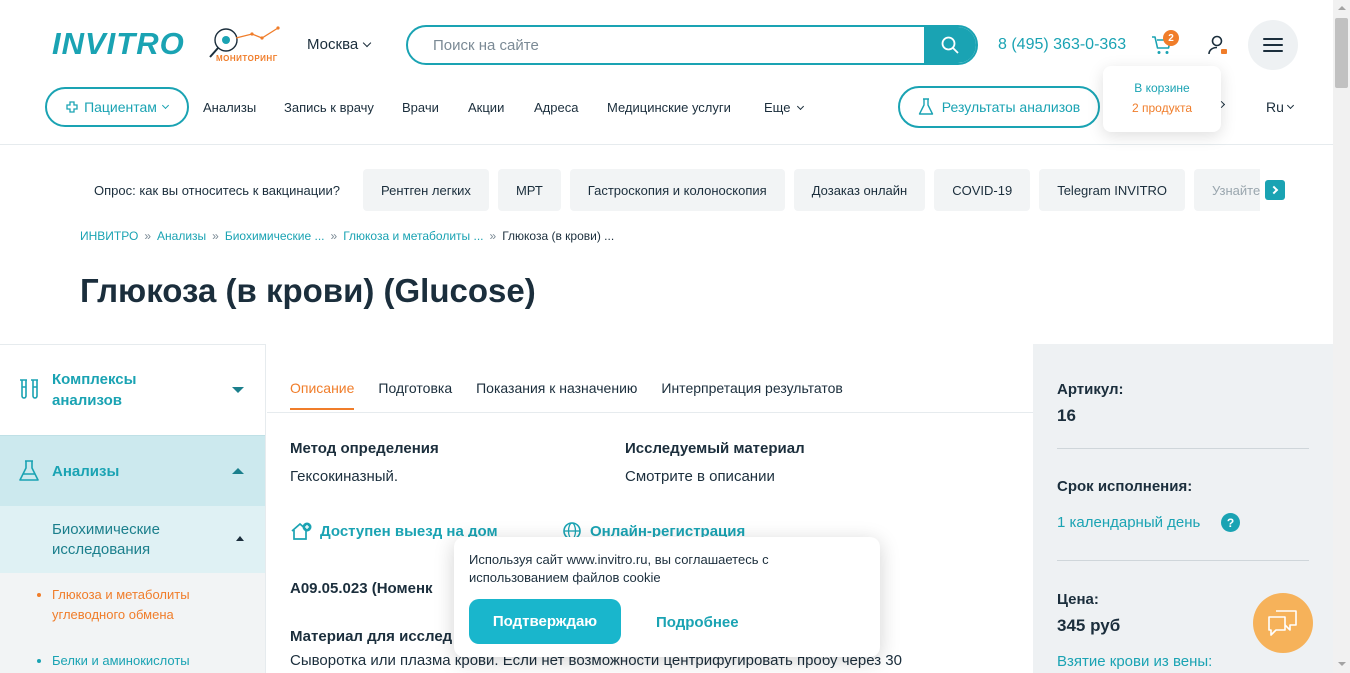 This screenshot has height=673, width=1350. I want to click on page-title: Глюкоза (в крови) (Glucose), so click(308, 290).